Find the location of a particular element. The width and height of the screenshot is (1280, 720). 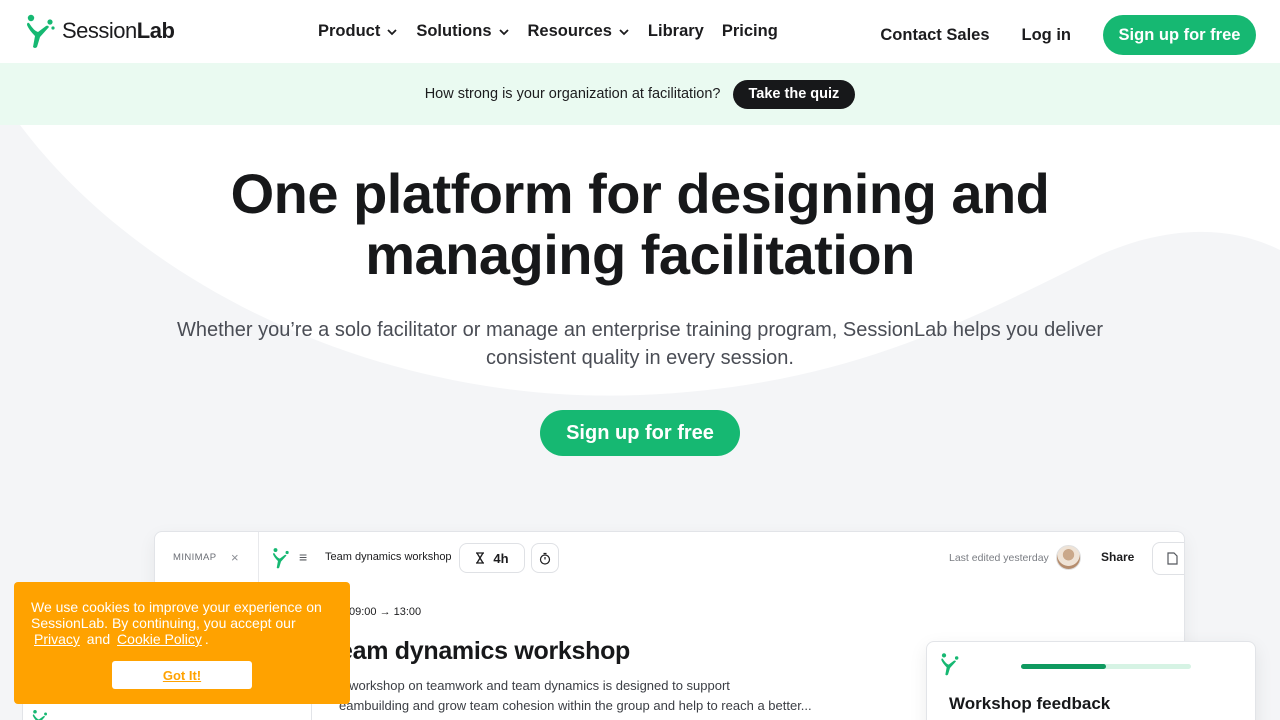

nav-pricing: Pricing is located at coordinates (750, 31).